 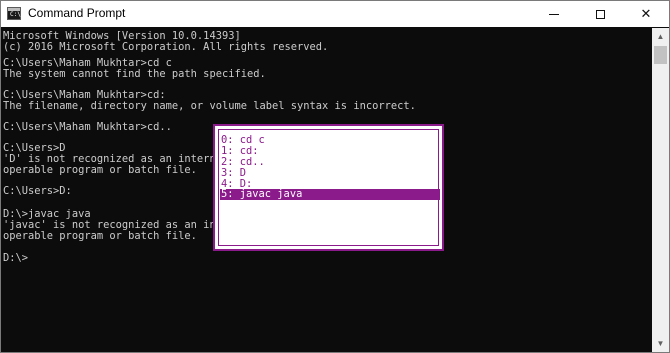 I want to click on title-bar: C:\ Command Prompt ✕, so click(x=335, y=14).